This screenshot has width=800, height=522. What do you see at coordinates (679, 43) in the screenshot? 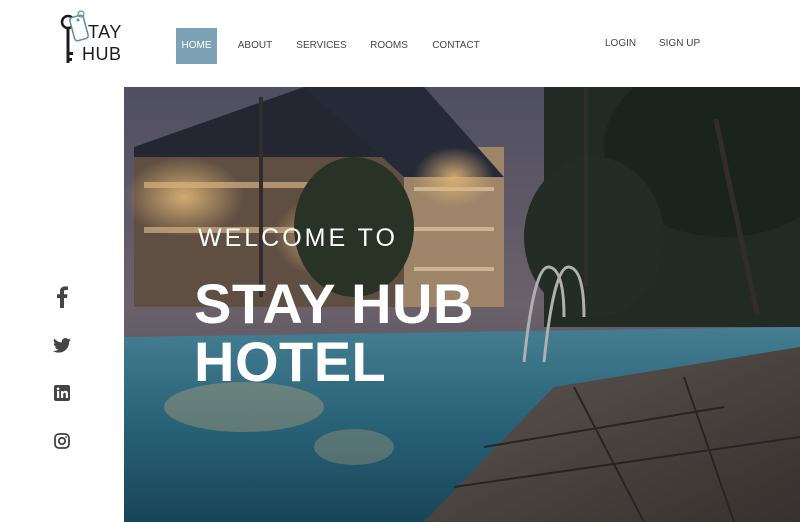
I see `signup-link: SIGN UP` at bounding box center [679, 43].